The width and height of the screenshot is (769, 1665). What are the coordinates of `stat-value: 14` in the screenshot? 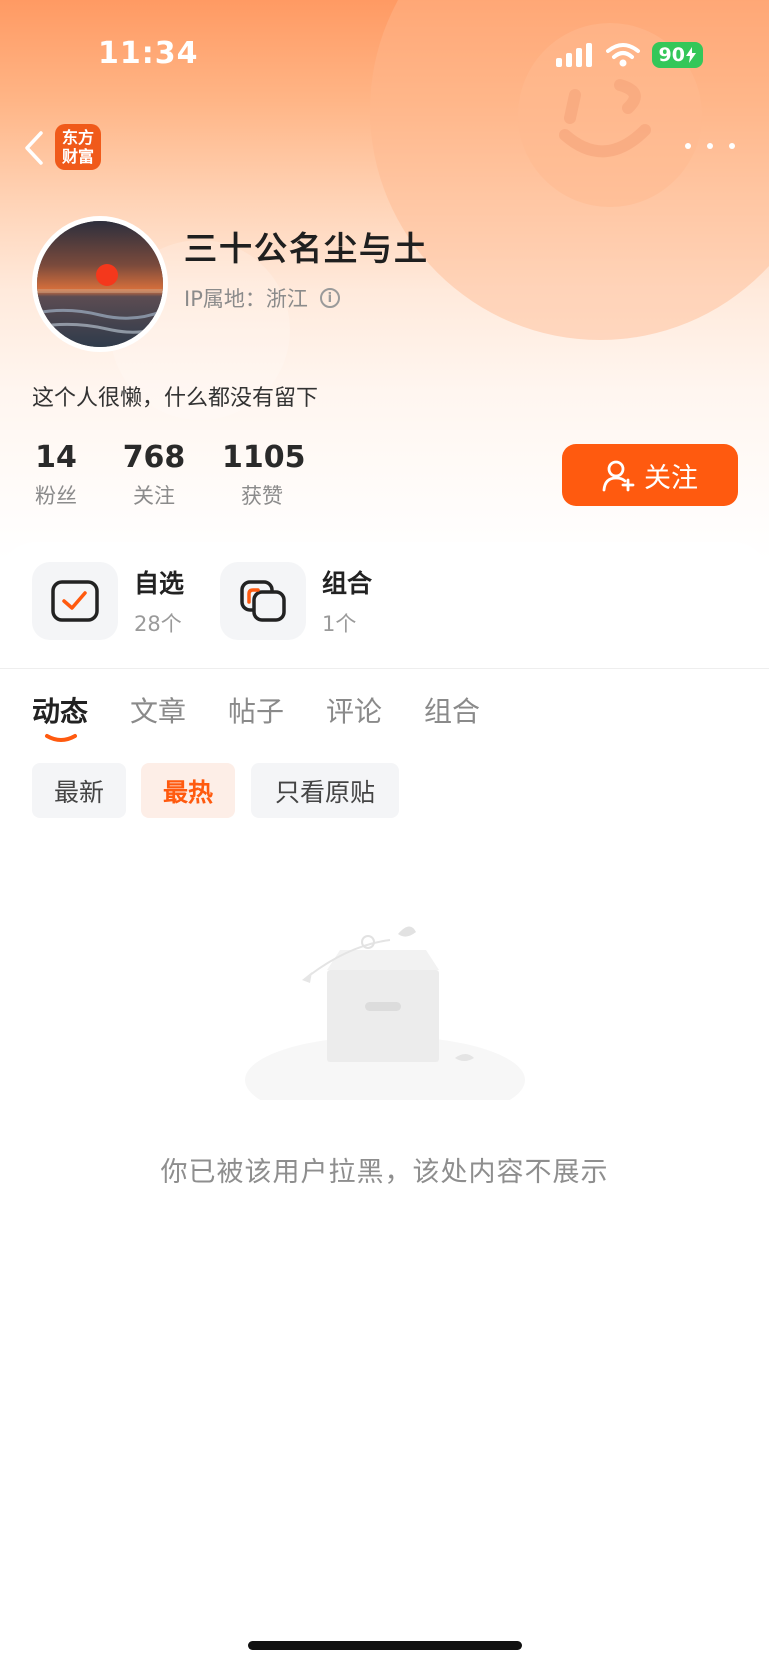 It's located at (56, 457).